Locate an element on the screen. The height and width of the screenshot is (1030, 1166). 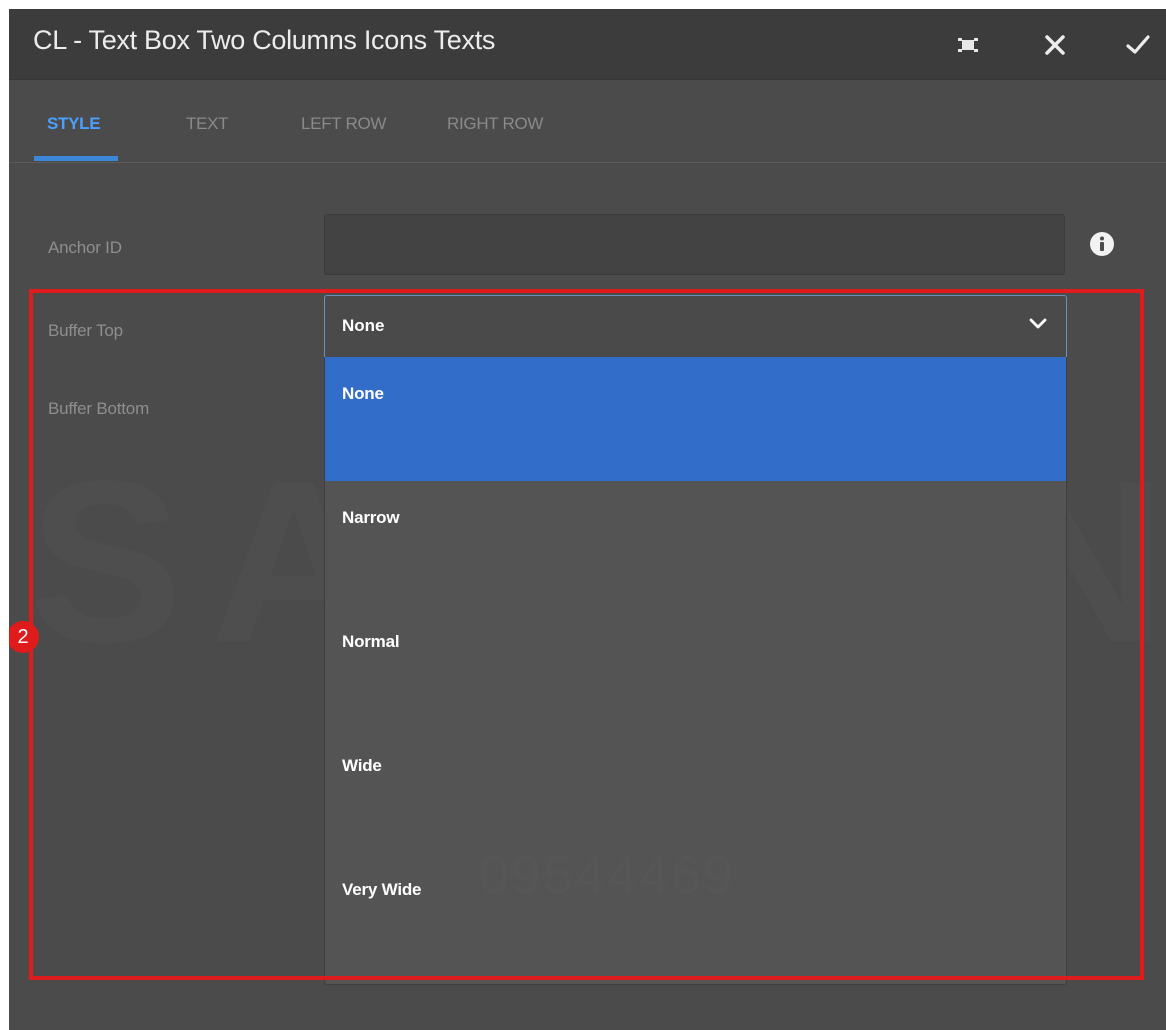
fullscreen-icon is located at coordinates (968, 45).